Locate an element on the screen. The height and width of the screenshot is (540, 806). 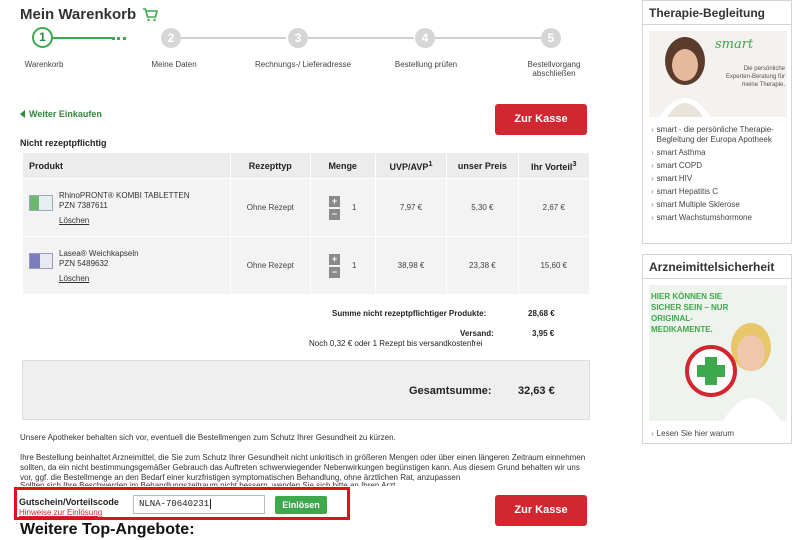
col-header-vorteil-sup: 3 is located at coordinates (574, 163).